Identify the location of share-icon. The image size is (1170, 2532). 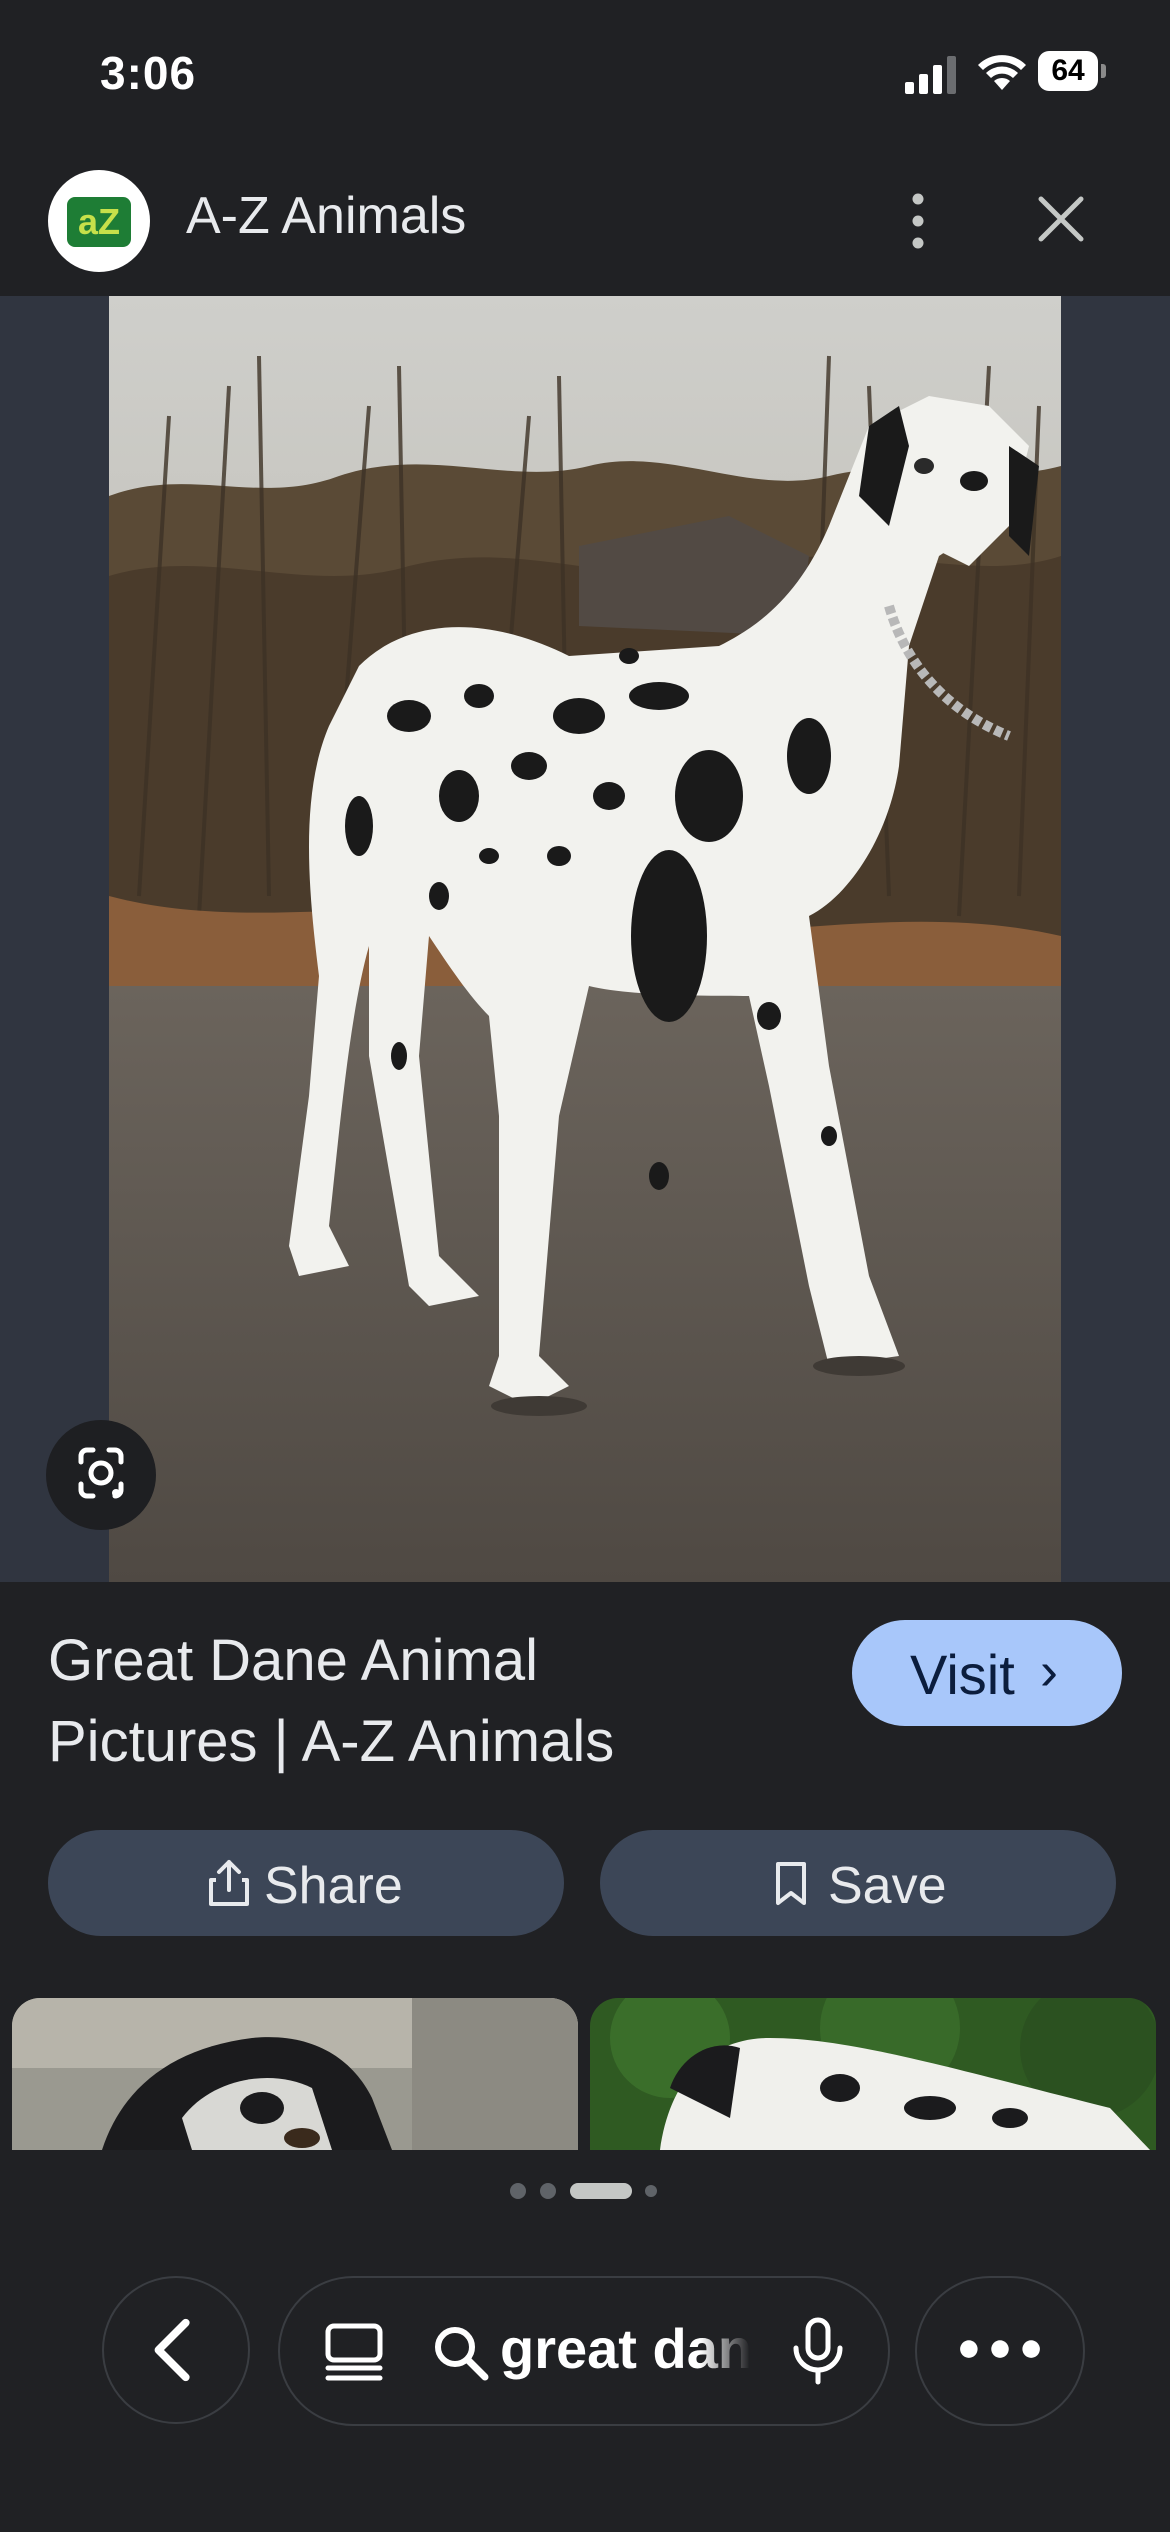
(229, 1883).